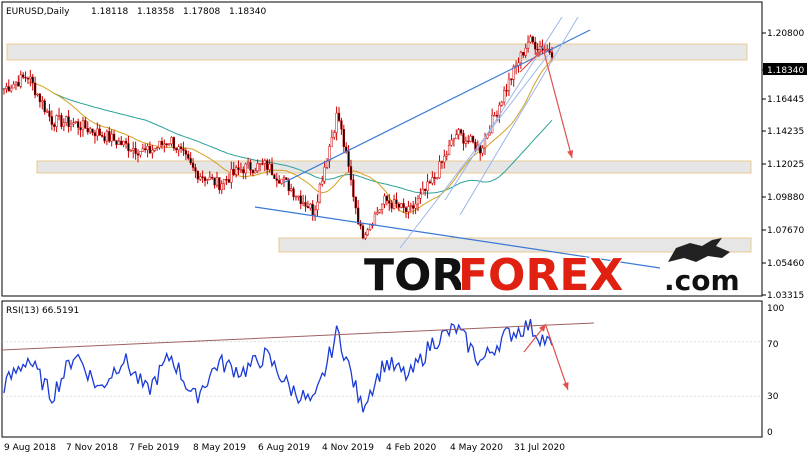  What do you see at coordinates (394, 167) in the screenshot?
I see `zone-mid` at bounding box center [394, 167].